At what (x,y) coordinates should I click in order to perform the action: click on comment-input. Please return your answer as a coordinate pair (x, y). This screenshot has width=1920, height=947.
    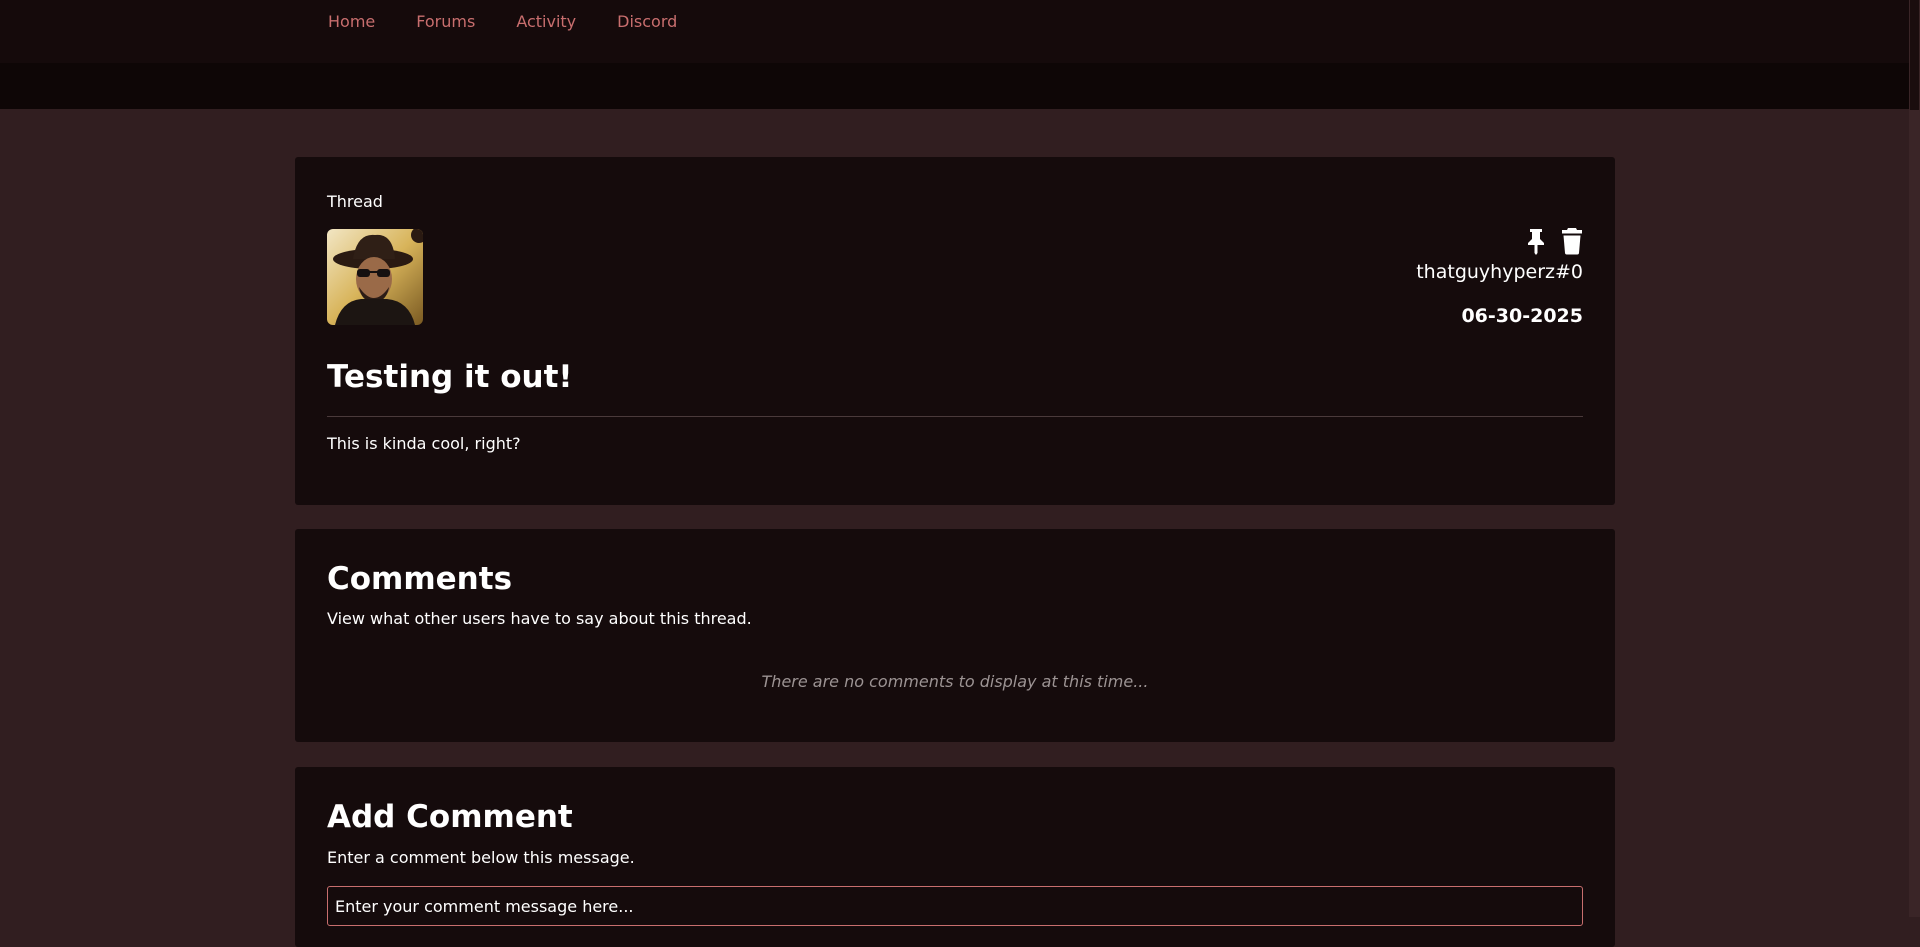
    Looking at the image, I should click on (955, 906).